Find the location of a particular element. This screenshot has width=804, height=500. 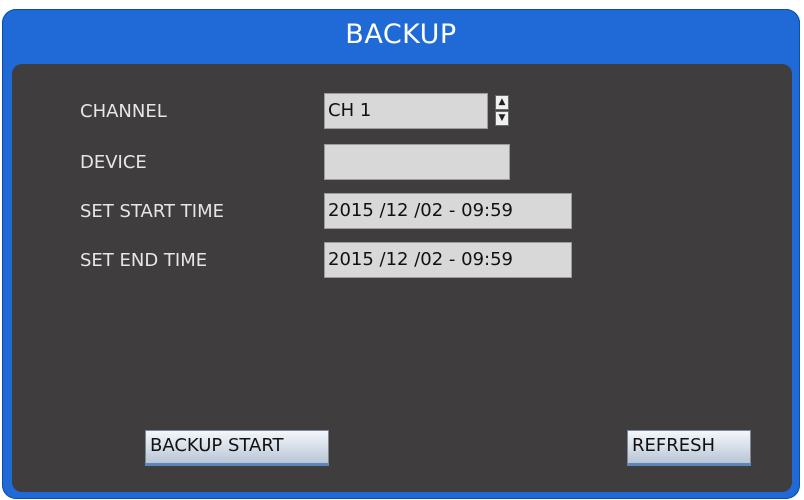

start-time-field: 2015 /12 /02 - 09:59 is located at coordinates (448, 211).